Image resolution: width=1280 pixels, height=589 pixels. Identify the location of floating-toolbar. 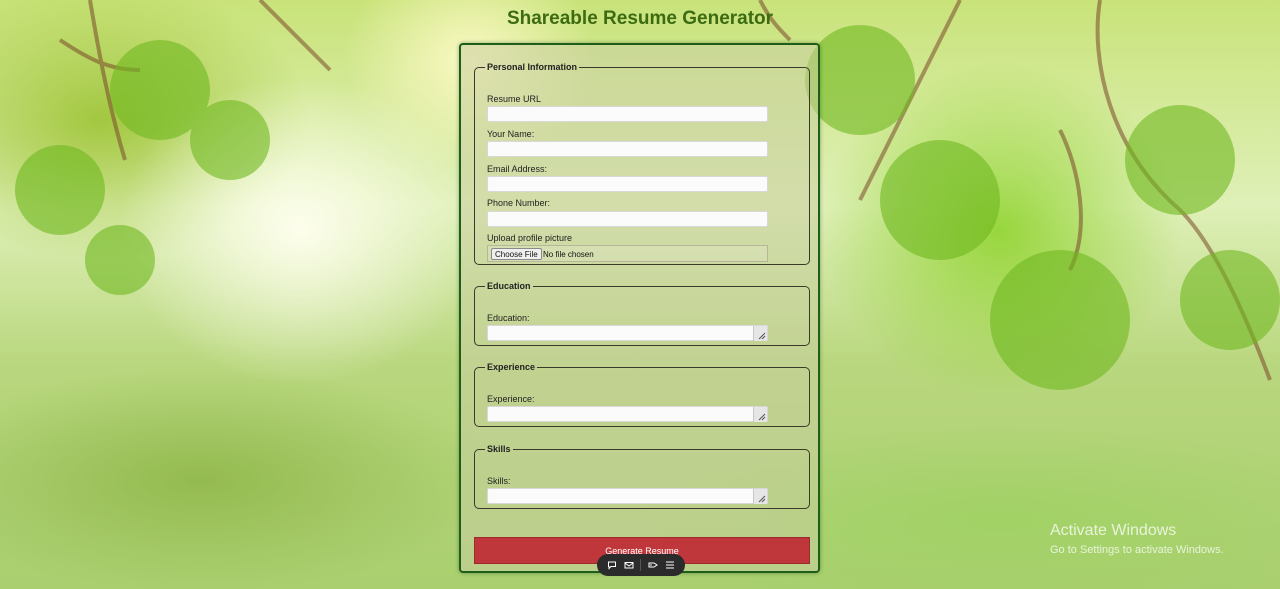
(641, 565).